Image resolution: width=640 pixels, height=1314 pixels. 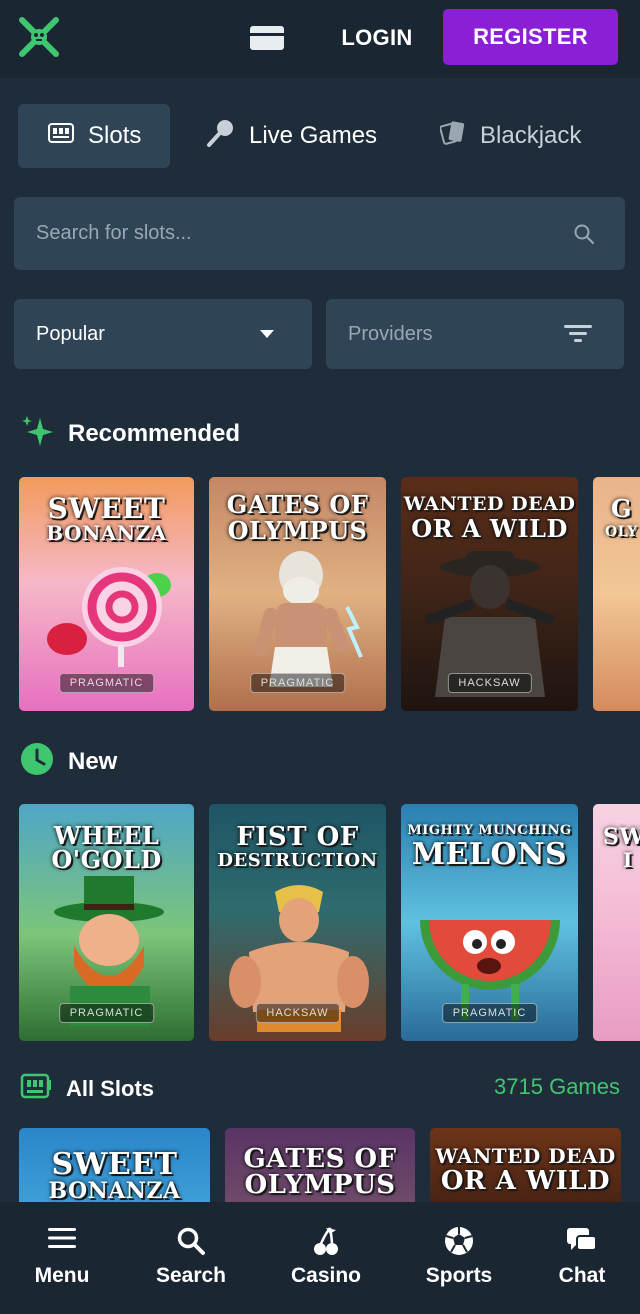 I want to click on tab-live-games: Live Games, so click(x=300, y=136).